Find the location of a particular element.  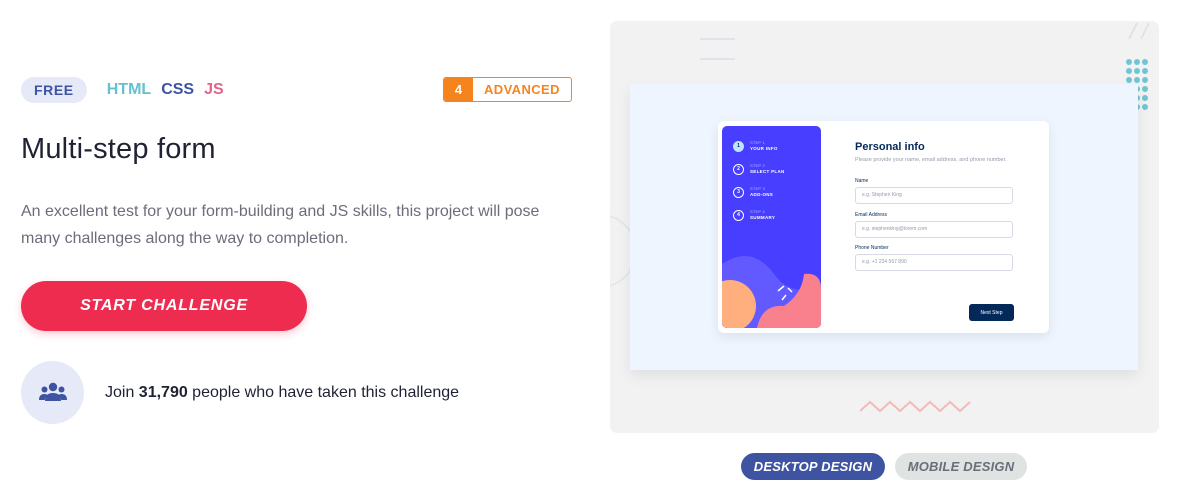

challenge-tags: FREE HTML CSS JS is located at coordinates (127, 90).